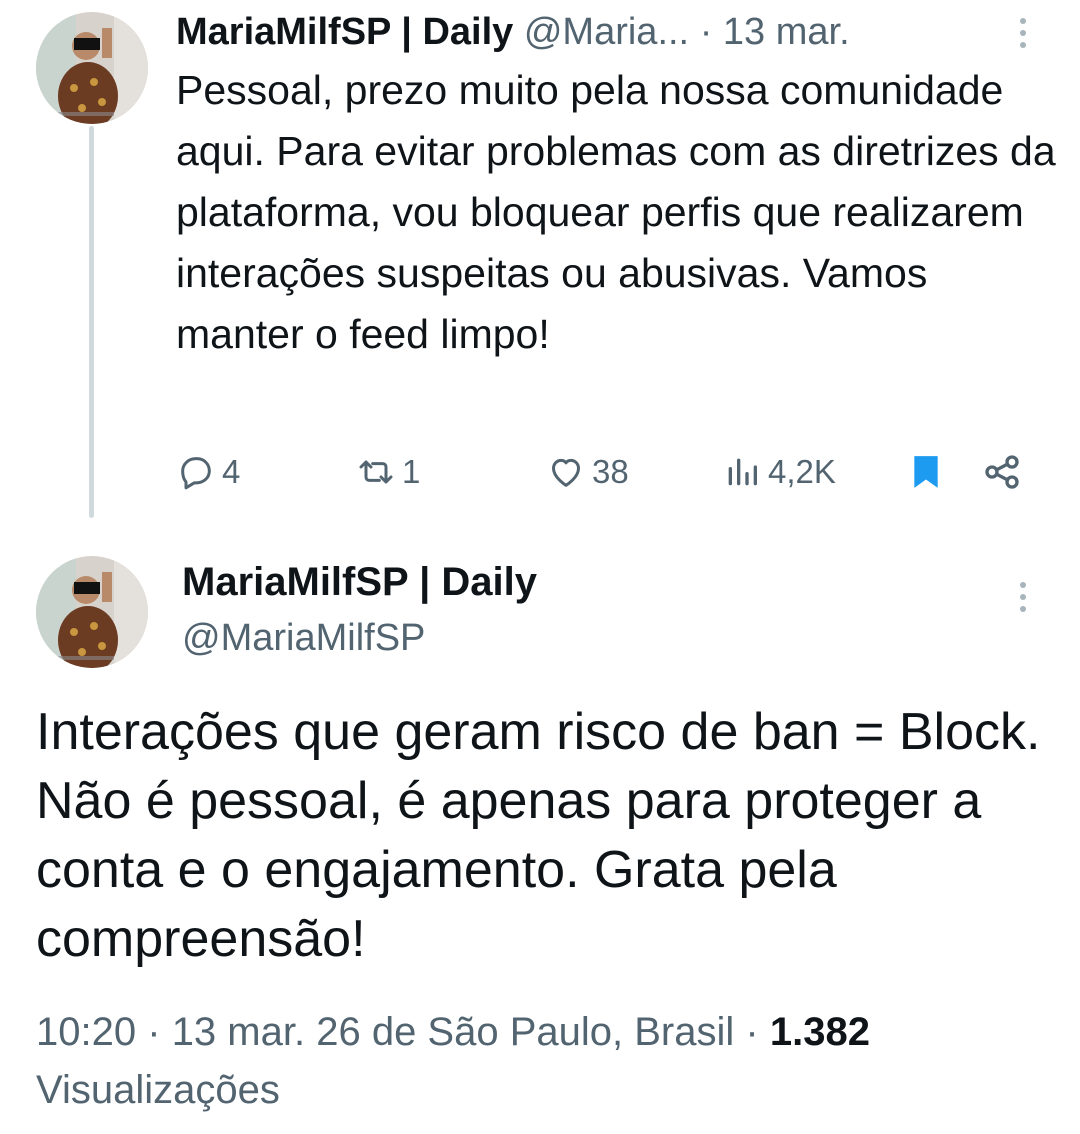  Describe the element at coordinates (610, 471) in the screenshot. I see `like-count: 38` at that location.